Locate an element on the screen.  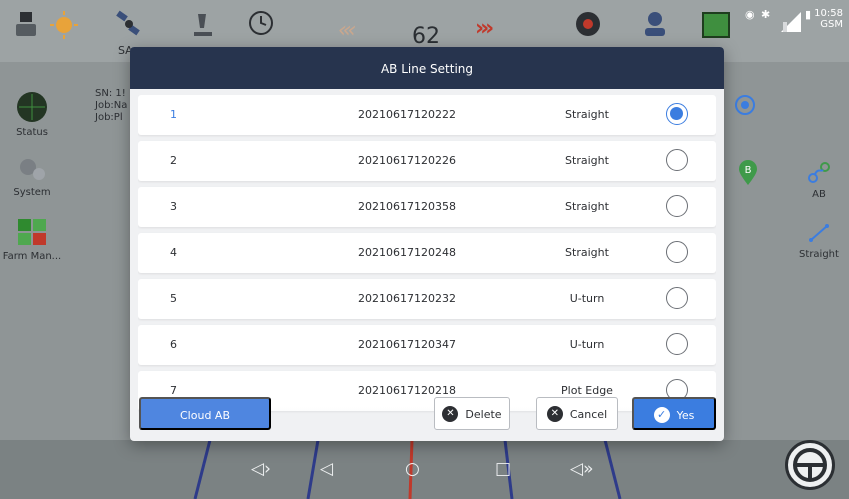
android-nav-bar: ◁› ◁ ○ □ ◁» is located at coordinates (425, 473).